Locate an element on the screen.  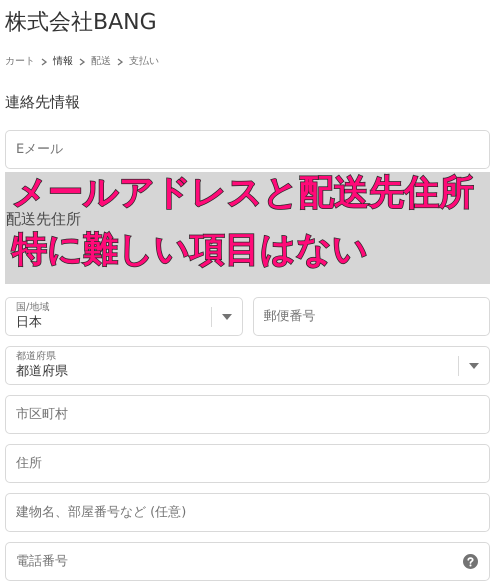
field-label: 都道府県 is located at coordinates (36, 357).